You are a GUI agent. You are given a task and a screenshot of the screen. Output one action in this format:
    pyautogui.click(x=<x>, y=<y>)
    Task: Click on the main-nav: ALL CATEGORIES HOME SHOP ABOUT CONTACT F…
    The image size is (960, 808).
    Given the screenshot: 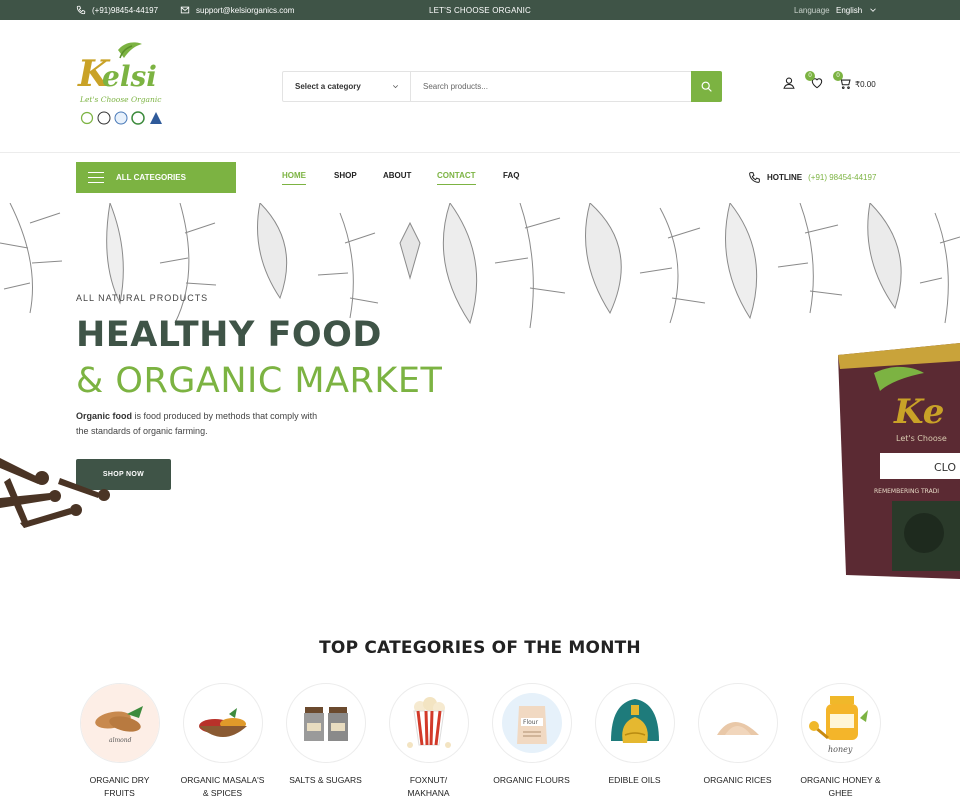 What is the action you would take?
    pyautogui.click(x=480, y=178)
    